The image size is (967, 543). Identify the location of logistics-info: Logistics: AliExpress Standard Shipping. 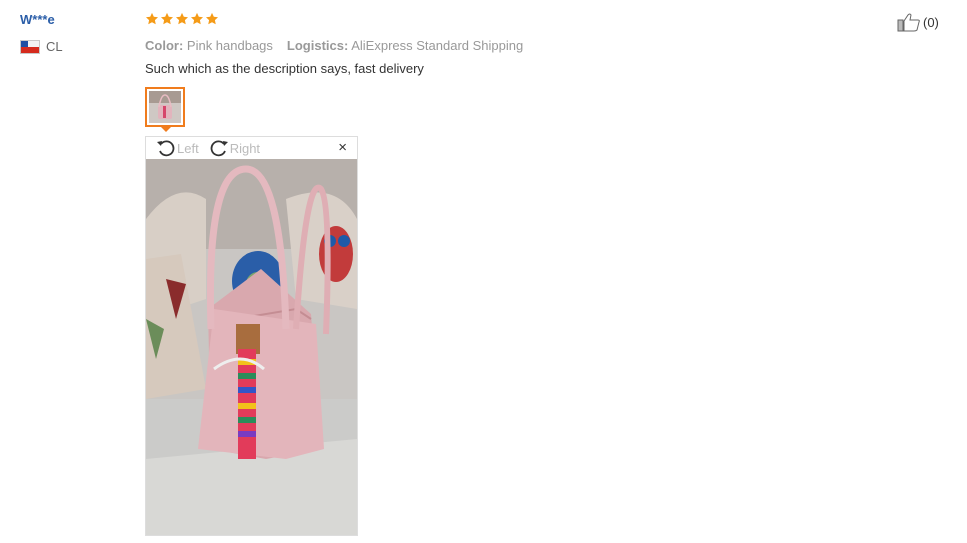
(405, 45).